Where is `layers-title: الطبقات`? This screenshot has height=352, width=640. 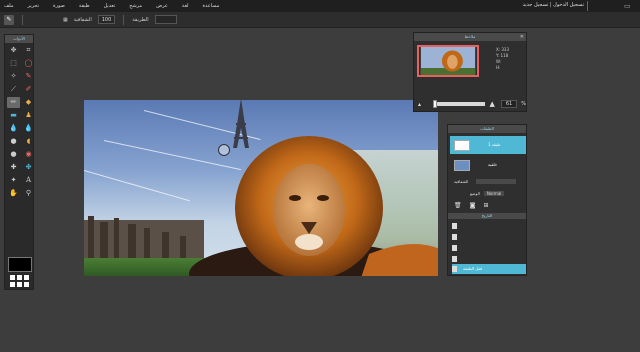
layers-title: الطبقات is located at coordinates (487, 128).